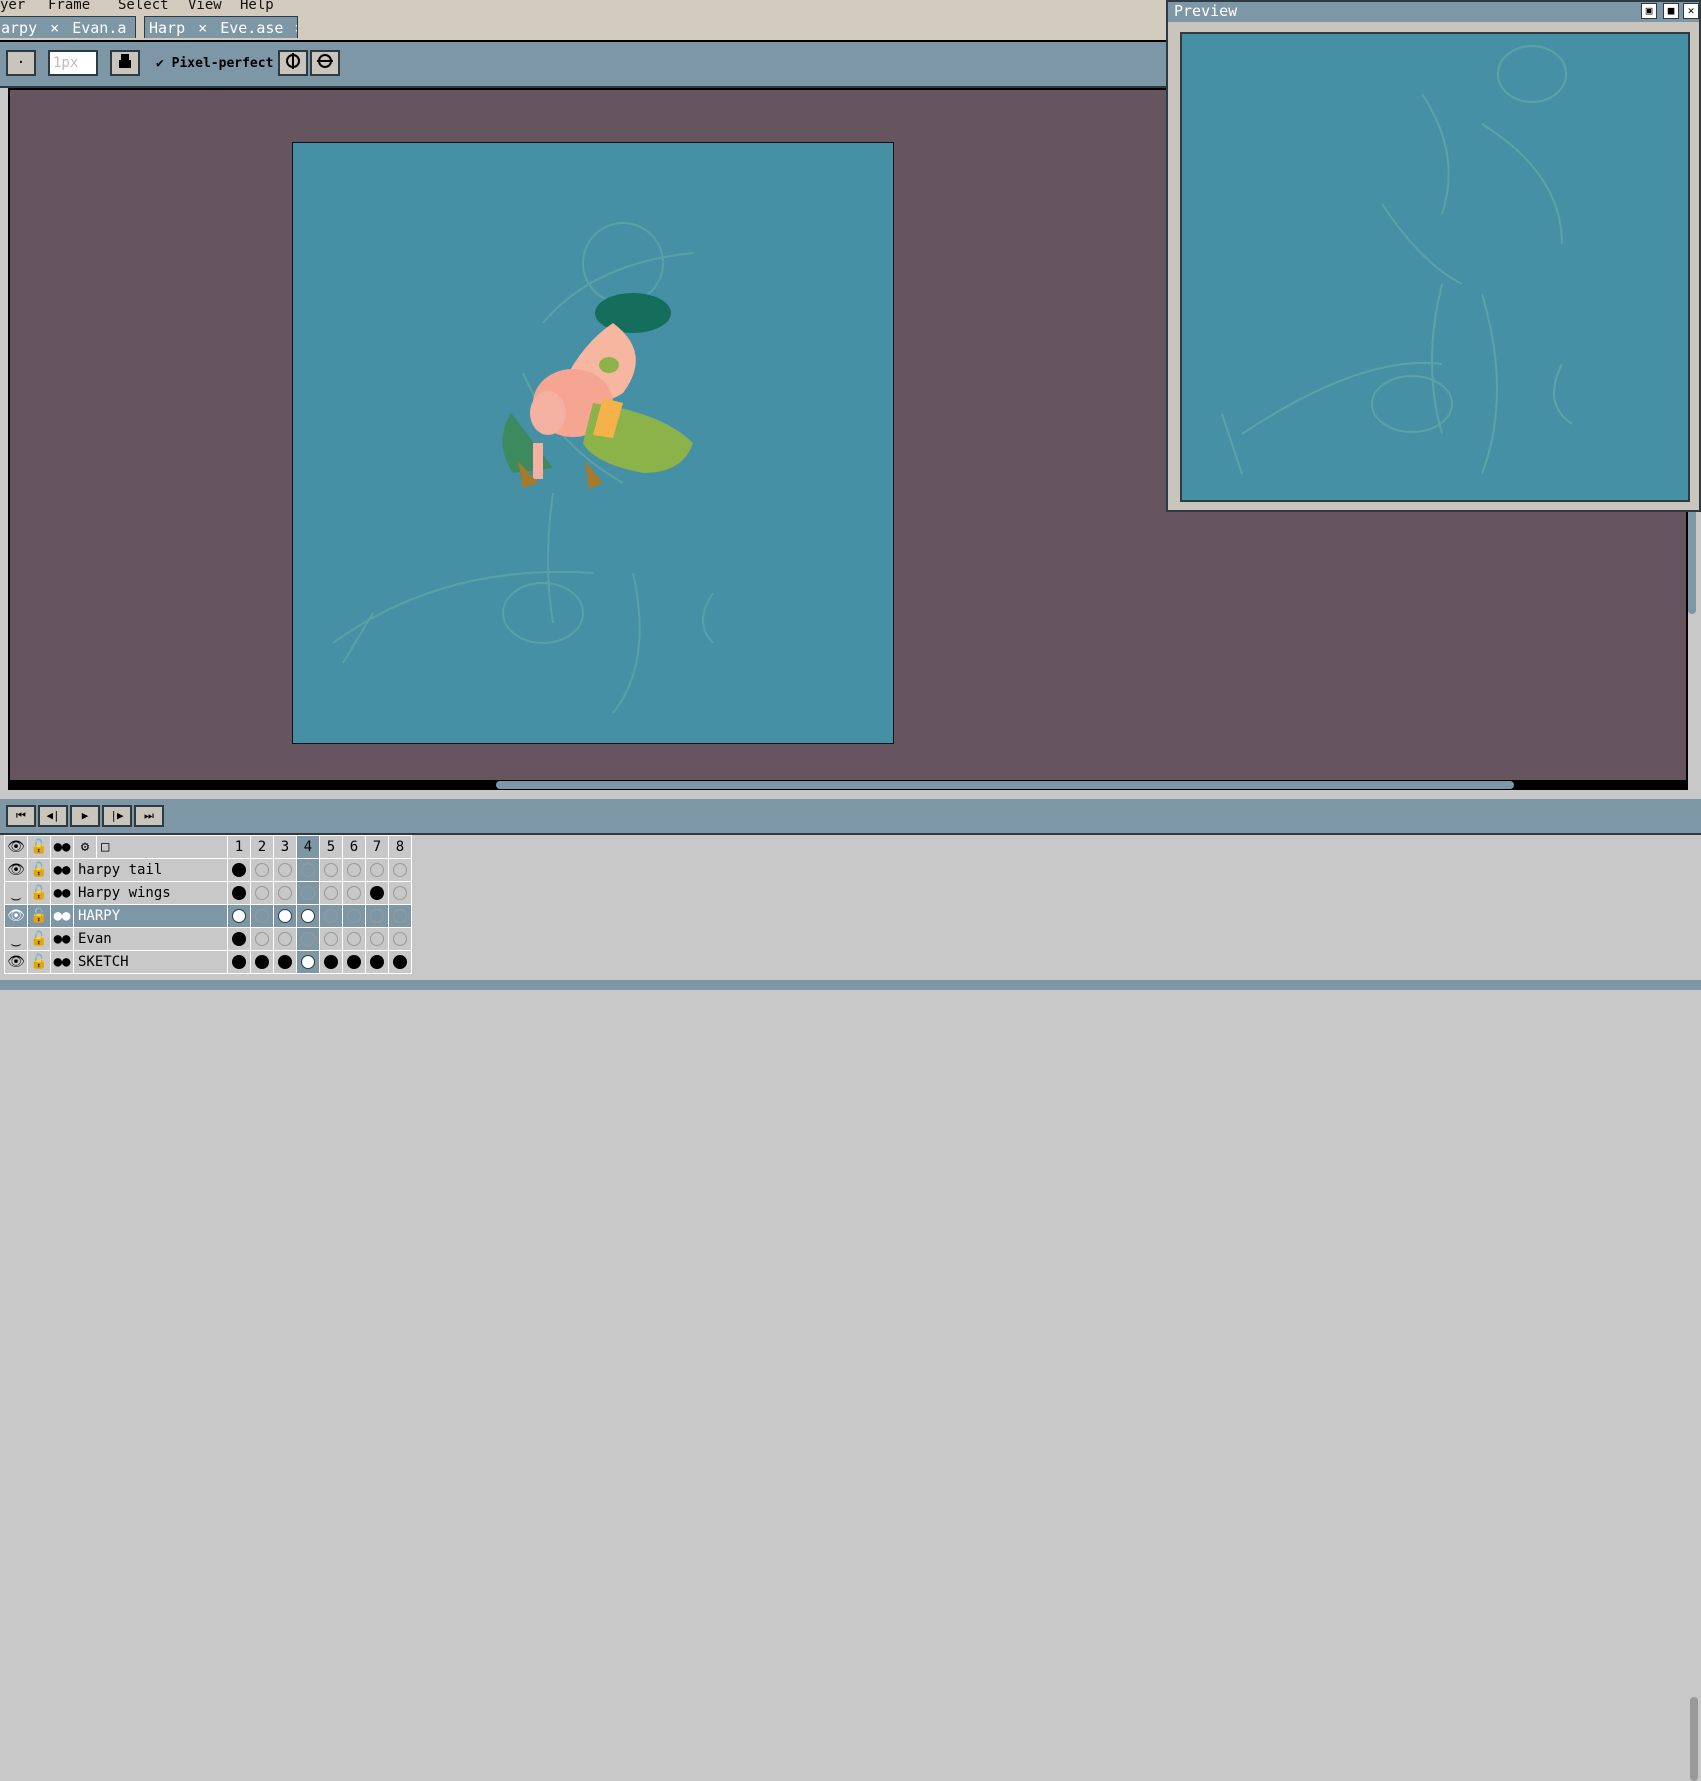 Image resolution: width=1701 pixels, height=1781 pixels. I want to click on ink-type-icon, so click(125, 63).